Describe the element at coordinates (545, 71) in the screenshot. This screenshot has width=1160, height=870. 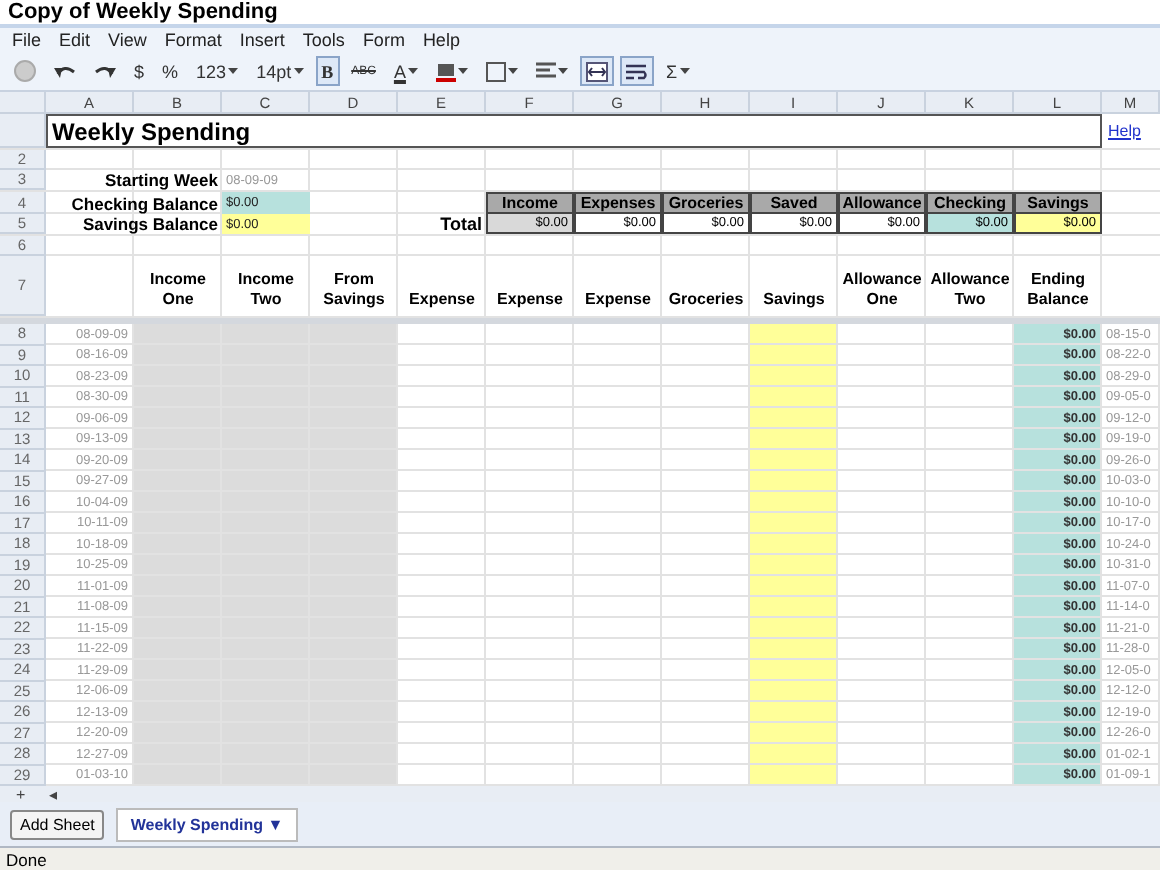
I see `align-icon` at that location.